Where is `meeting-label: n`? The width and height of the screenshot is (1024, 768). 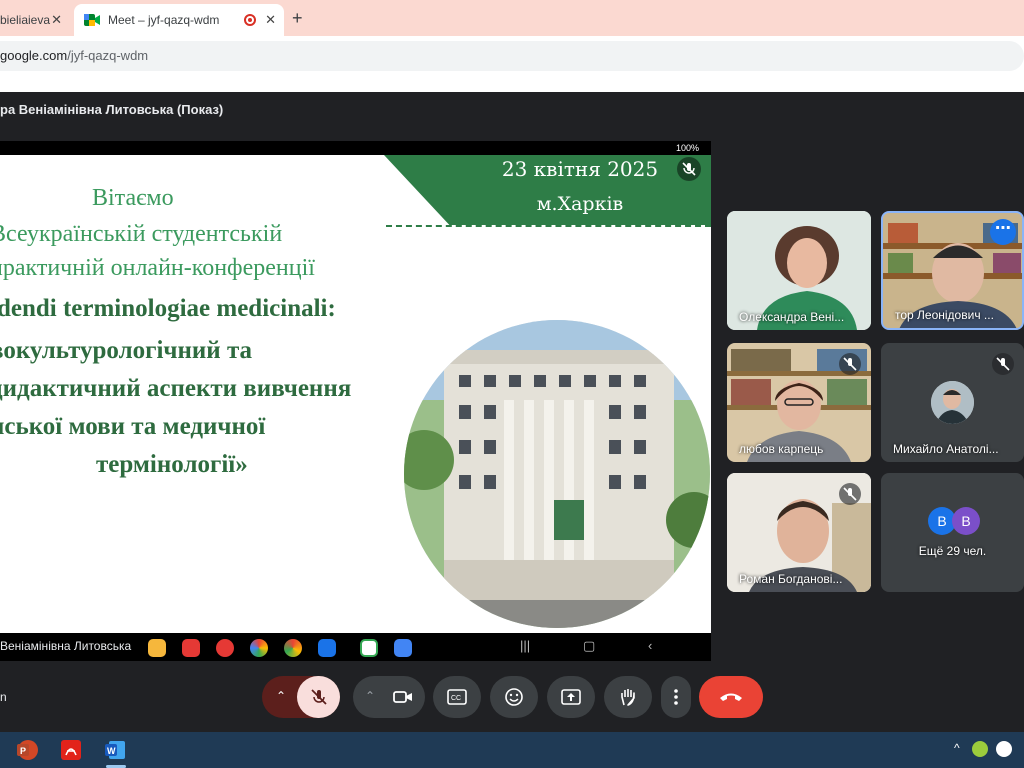 meeting-label: n is located at coordinates (3, 697).